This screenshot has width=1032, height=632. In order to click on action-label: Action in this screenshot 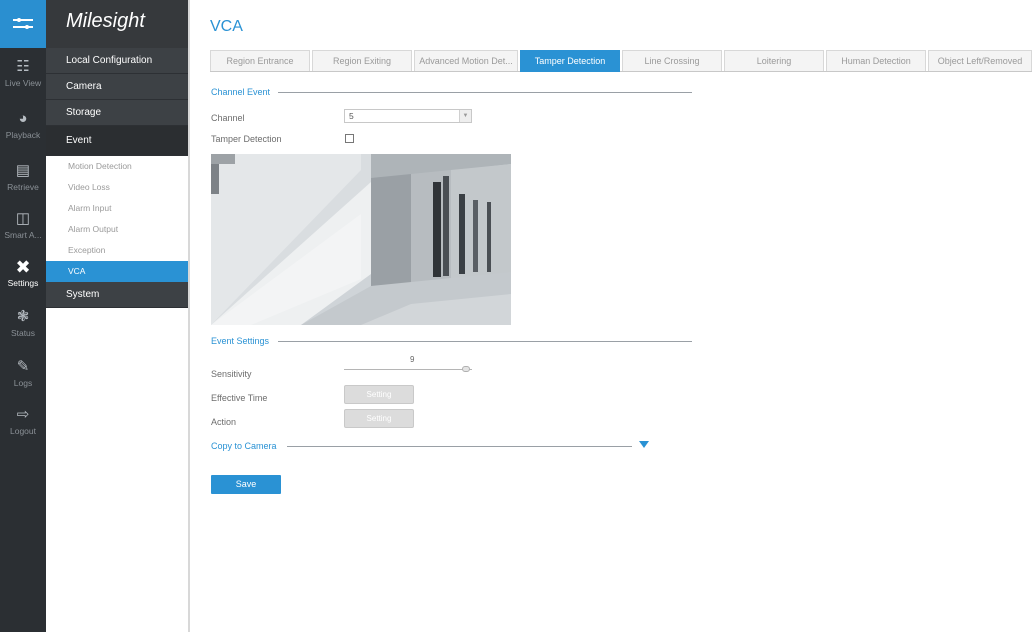, I will do `click(224, 422)`.